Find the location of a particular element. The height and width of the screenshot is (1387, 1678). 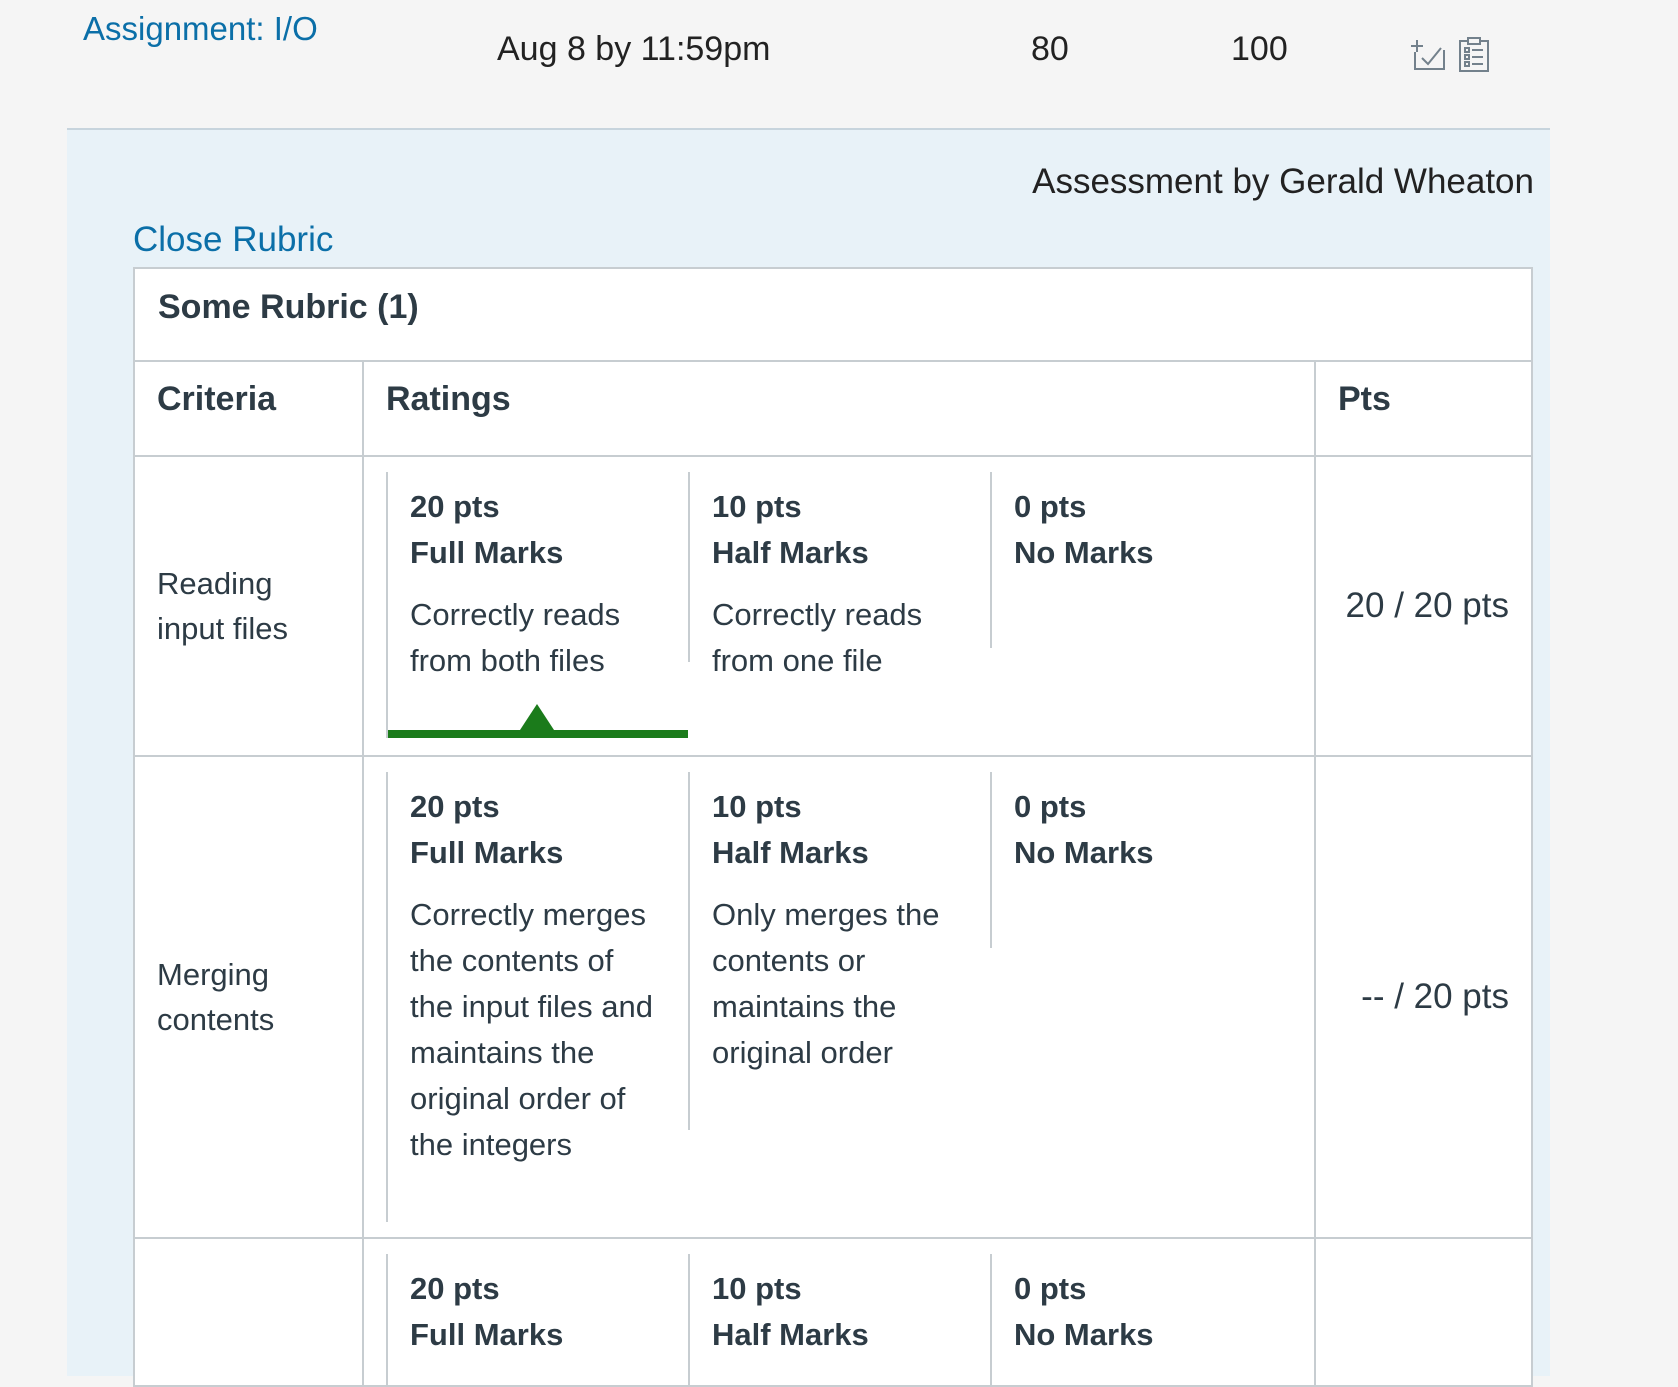

header-criteria: Criteria is located at coordinates (249, 408).